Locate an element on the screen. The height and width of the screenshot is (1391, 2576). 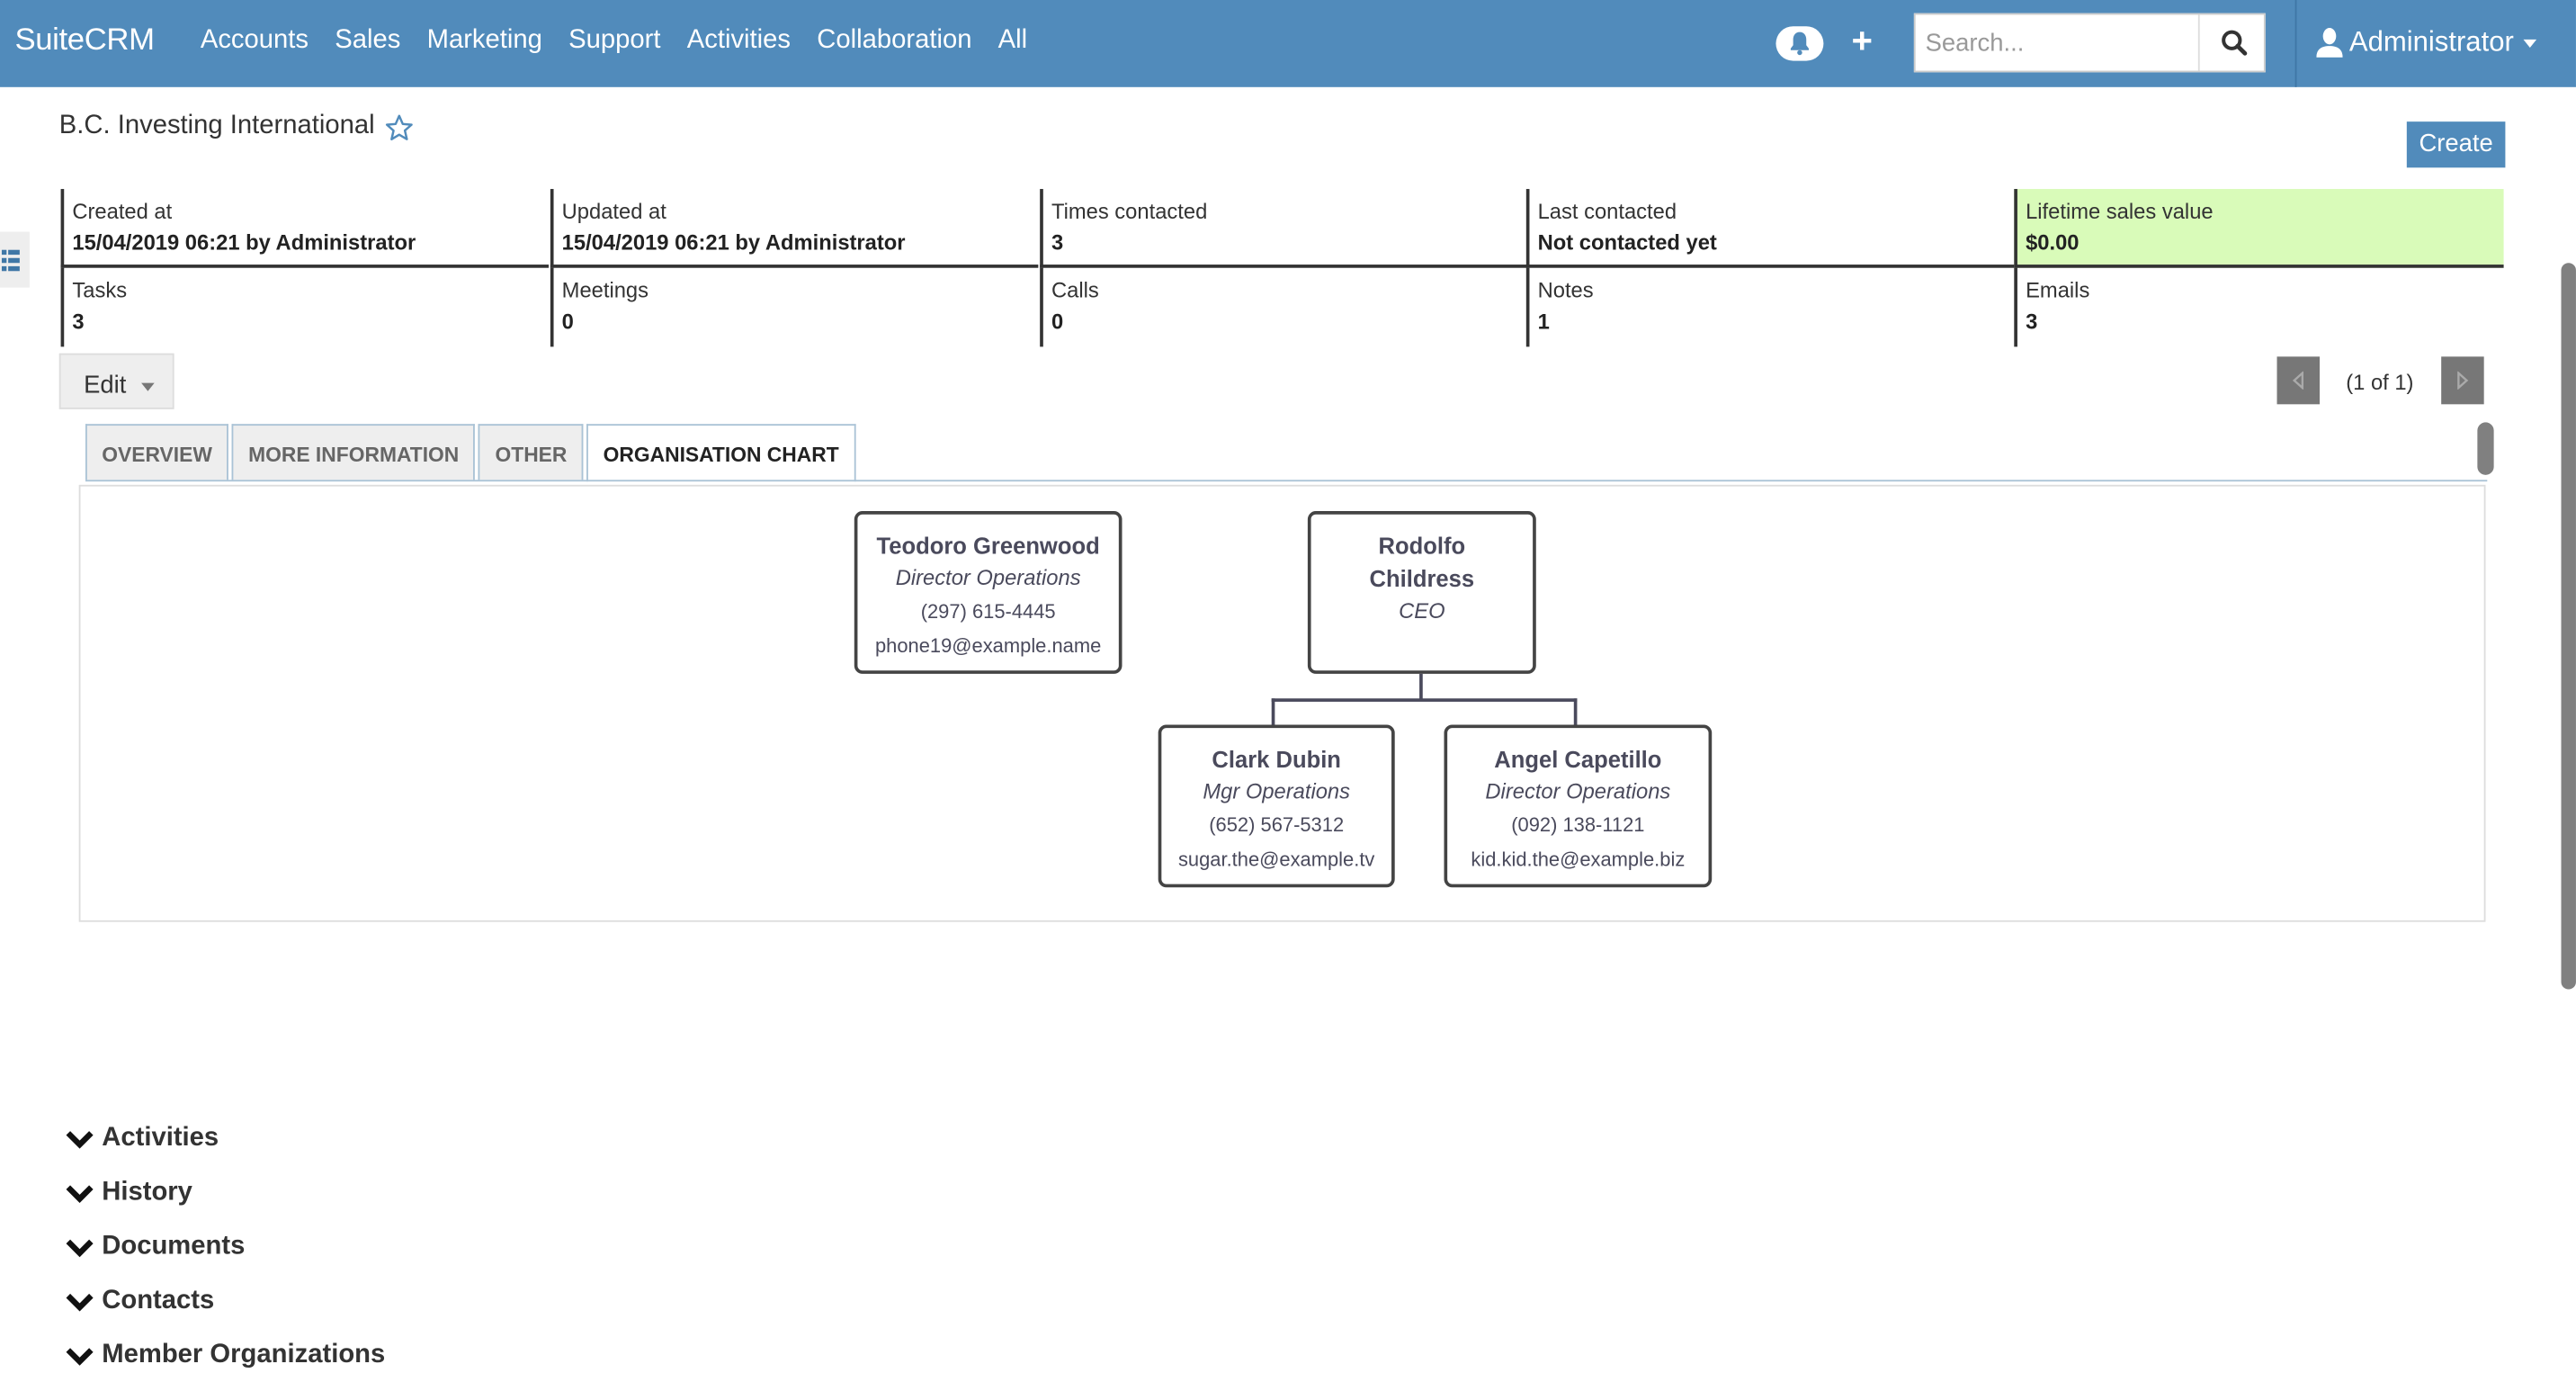
user-name: Administrator is located at coordinates (2431, 42).